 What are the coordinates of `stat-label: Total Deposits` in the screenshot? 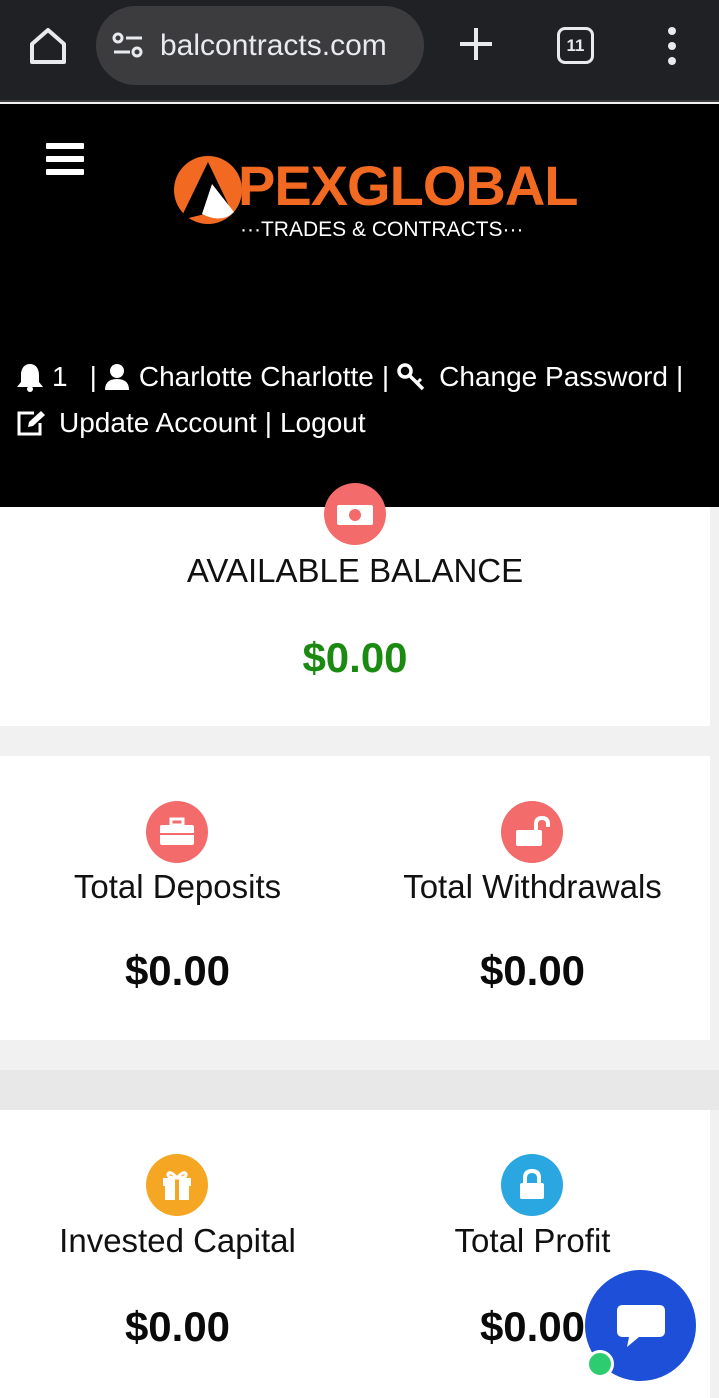 It's located at (177, 886).